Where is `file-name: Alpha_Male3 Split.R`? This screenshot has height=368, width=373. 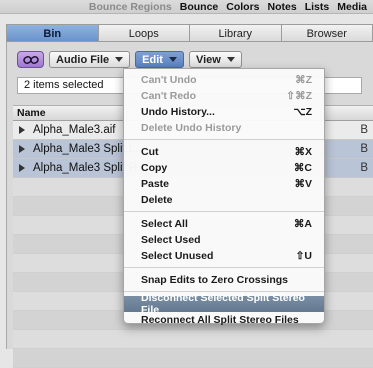
file-name: Alpha_Male3 Split.R is located at coordinates (85, 168).